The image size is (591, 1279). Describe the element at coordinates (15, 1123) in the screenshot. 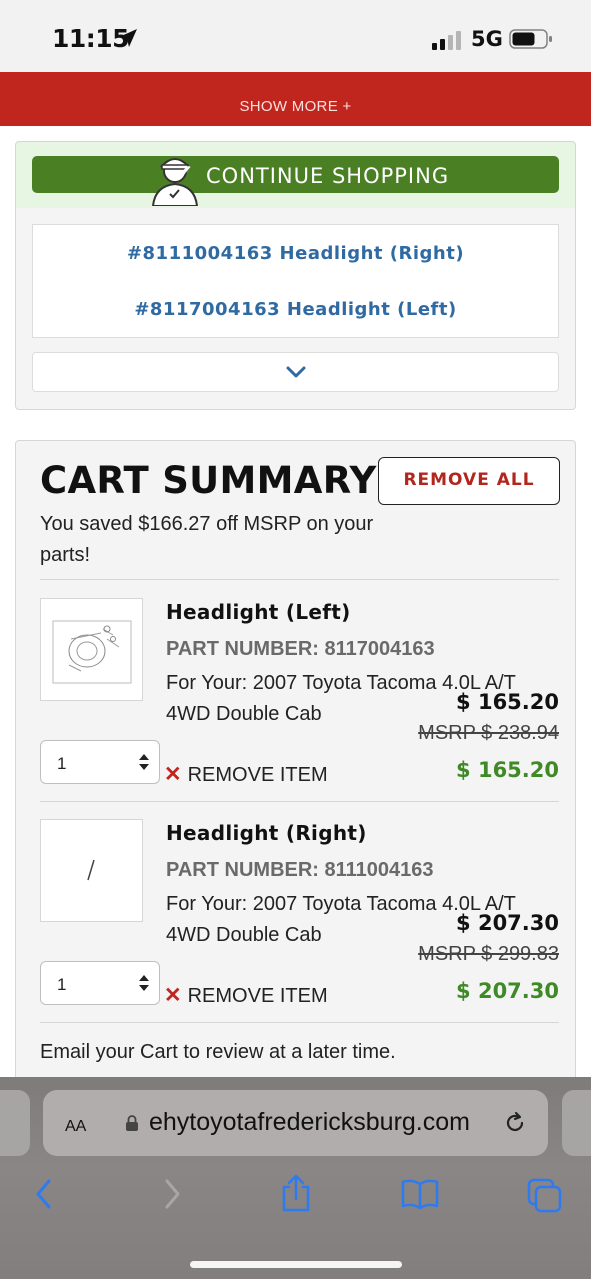

I see `previous-tab-preview` at that location.